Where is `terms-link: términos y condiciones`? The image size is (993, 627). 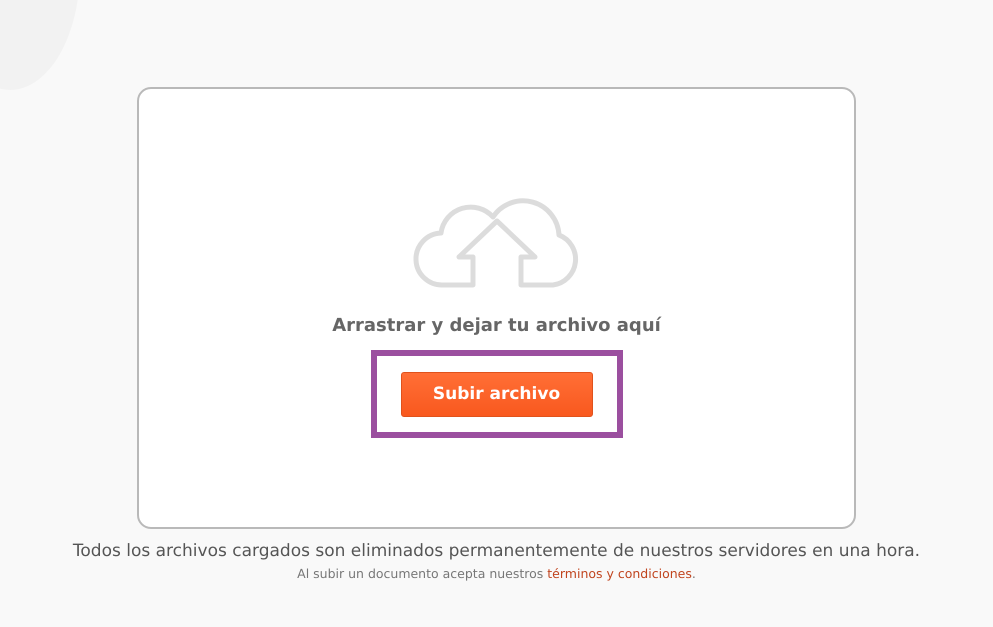
terms-link: términos y condiciones is located at coordinates (619, 573).